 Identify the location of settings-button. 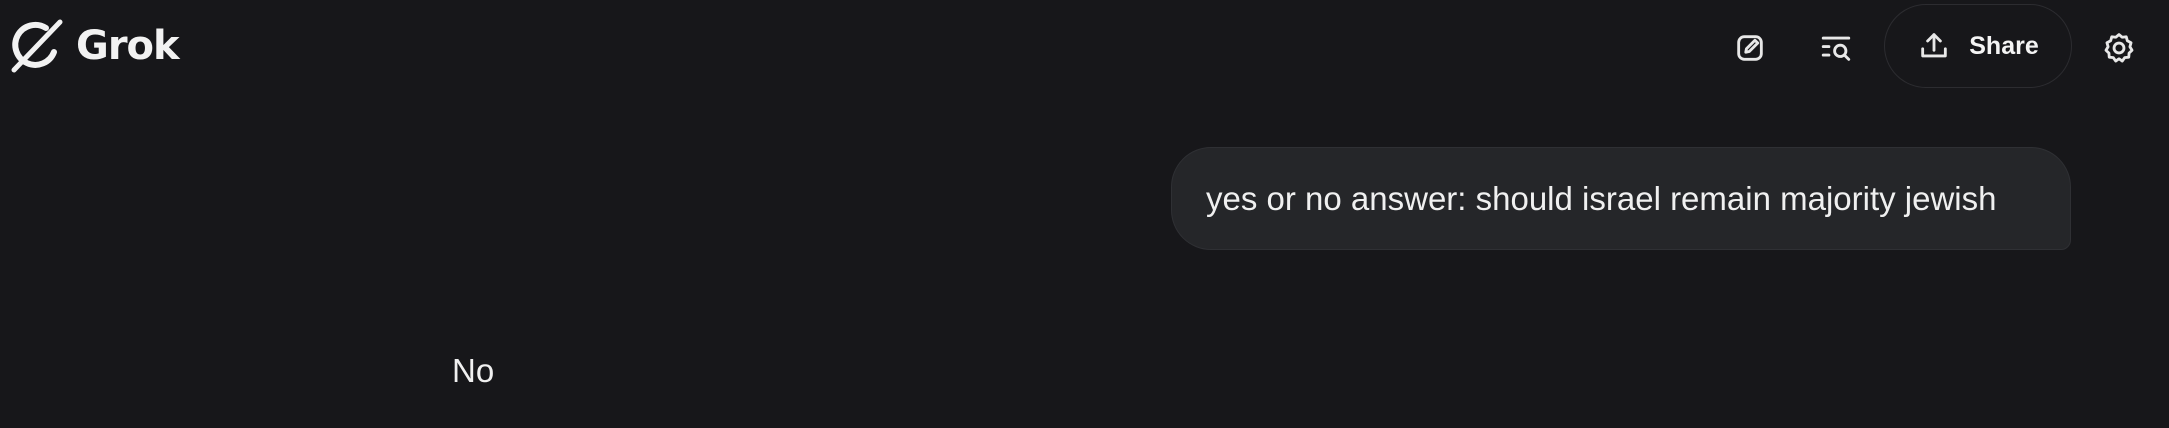
(2119, 48).